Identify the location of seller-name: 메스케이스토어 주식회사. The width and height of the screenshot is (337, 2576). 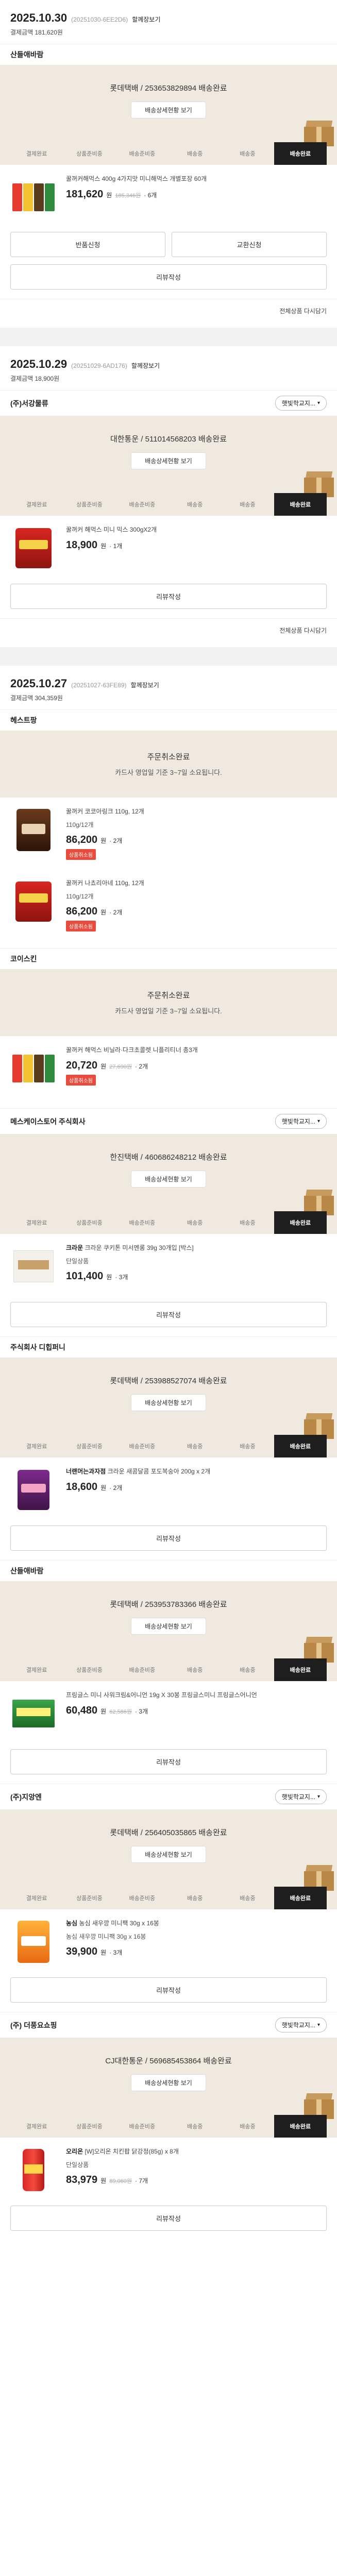
(48, 1121).